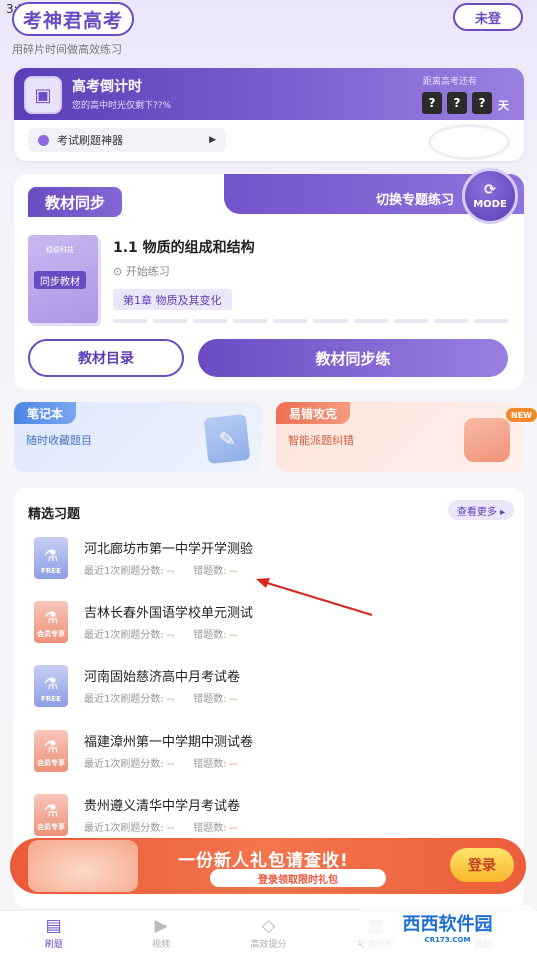 This screenshot has width=537, height=955. Describe the element at coordinates (169, 613) in the screenshot. I see `item-title: 吉林长春外国语学校单元测试` at that location.